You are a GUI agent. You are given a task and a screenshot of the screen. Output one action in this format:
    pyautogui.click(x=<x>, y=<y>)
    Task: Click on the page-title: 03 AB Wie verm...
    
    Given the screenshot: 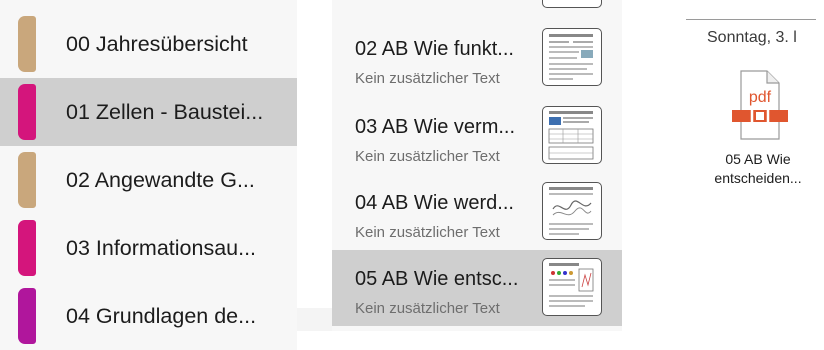 What is the action you would take?
    pyautogui.click(x=435, y=127)
    